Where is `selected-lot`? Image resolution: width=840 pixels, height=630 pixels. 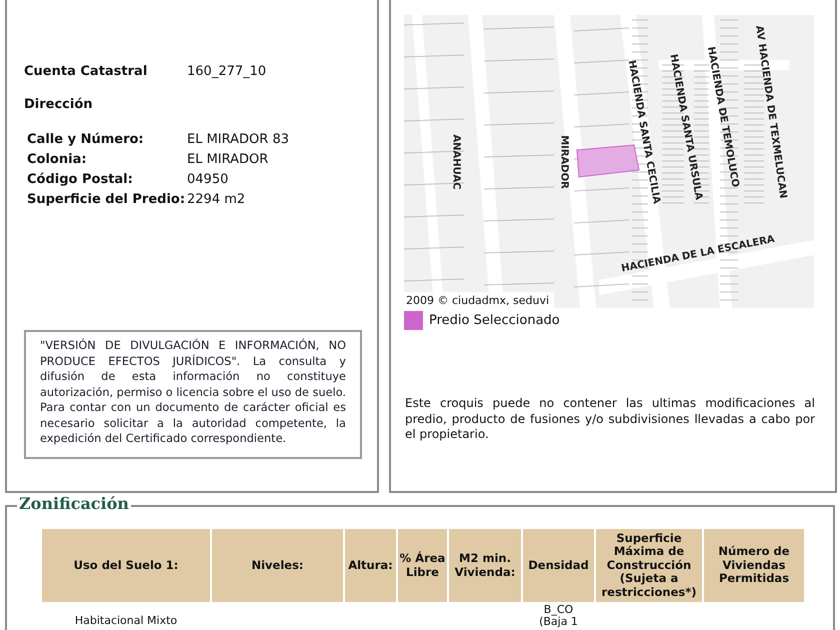 selected-lot is located at coordinates (608, 161).